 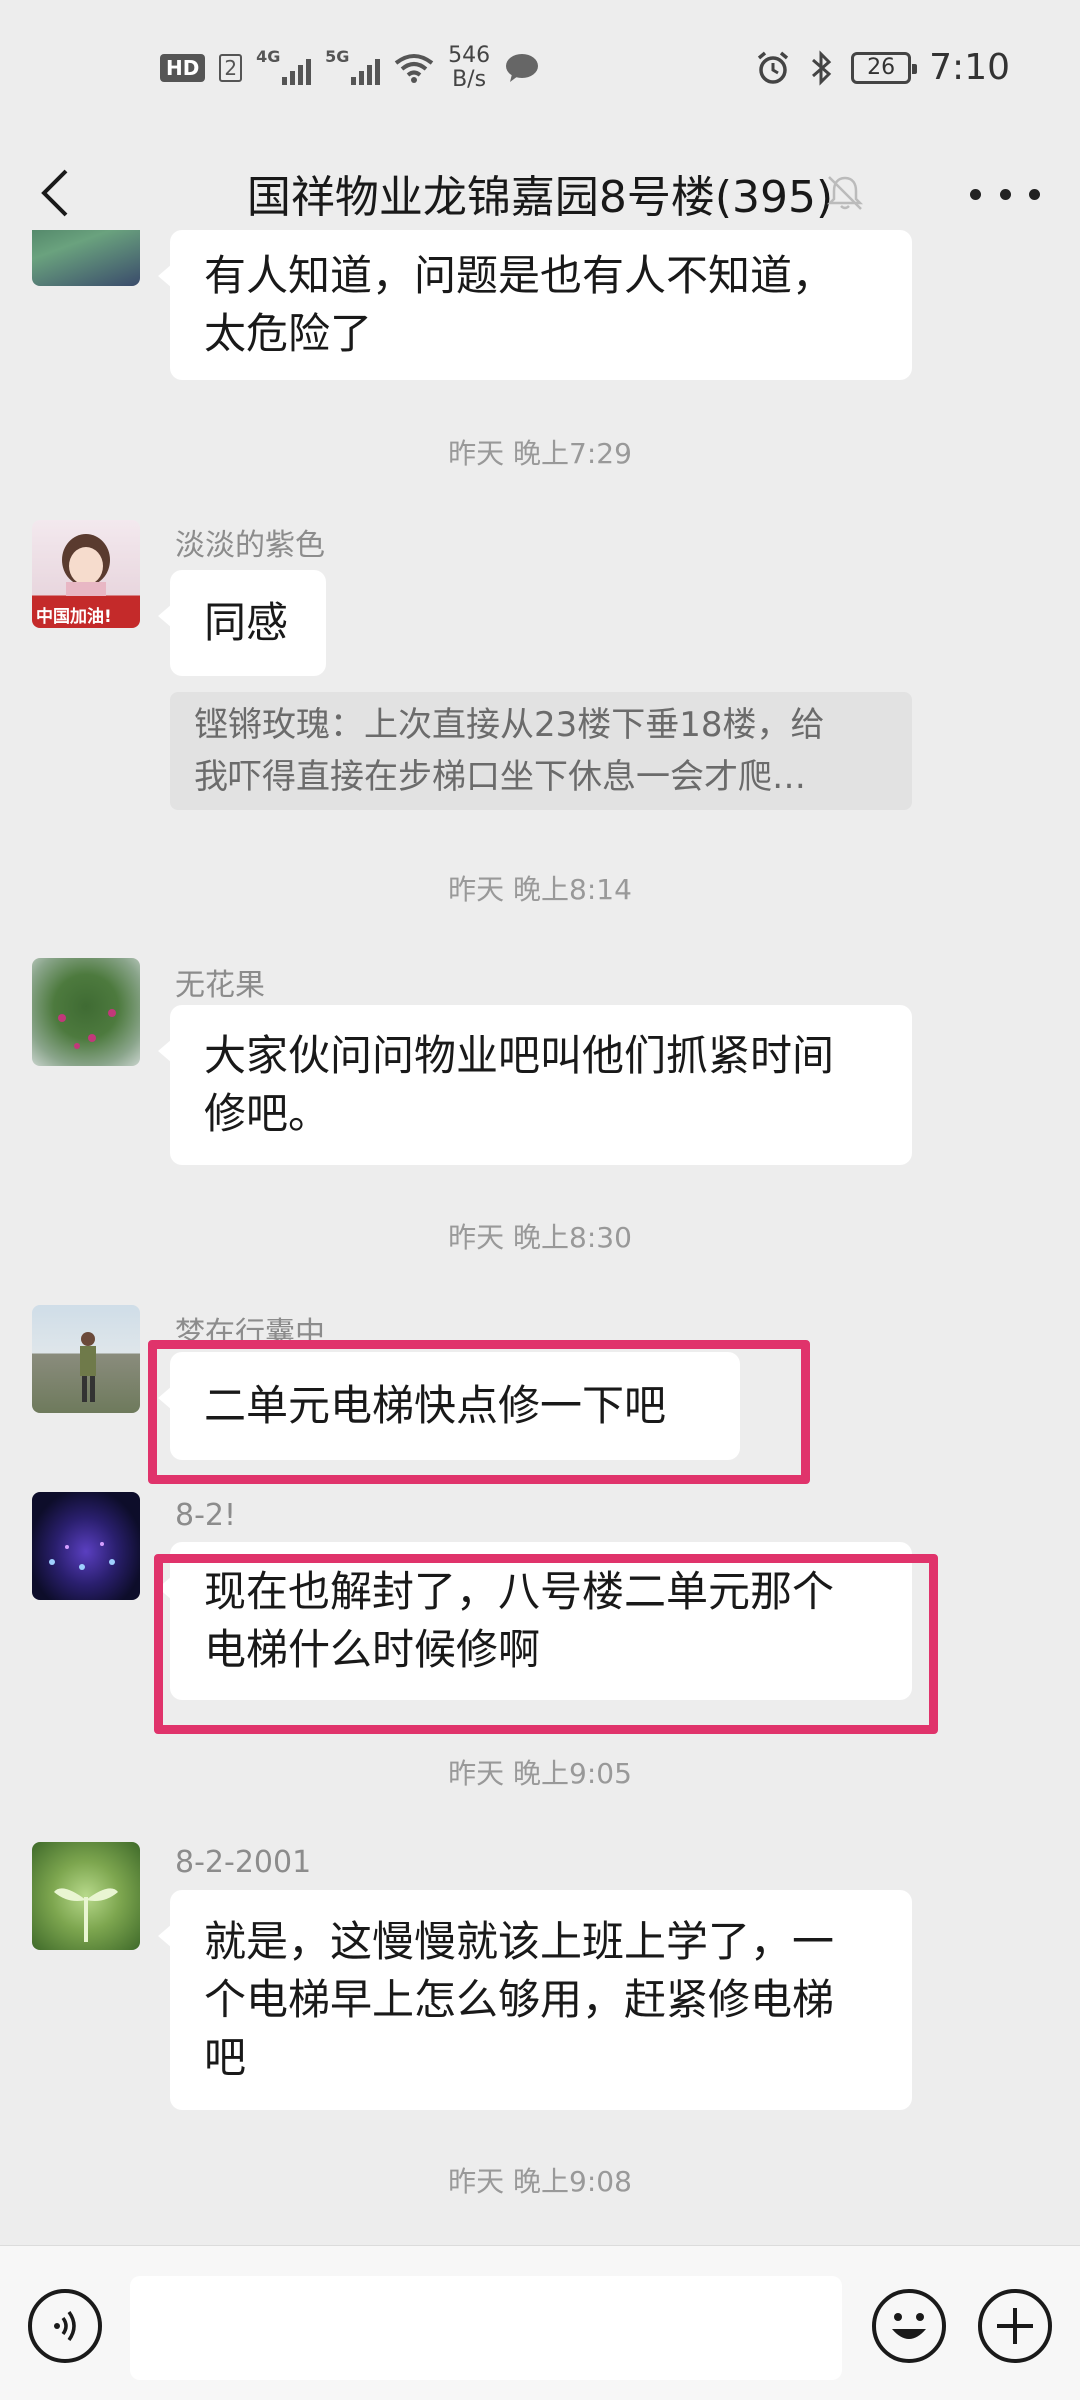 I want to click on plus-button, so click(x=1015, y=2326).